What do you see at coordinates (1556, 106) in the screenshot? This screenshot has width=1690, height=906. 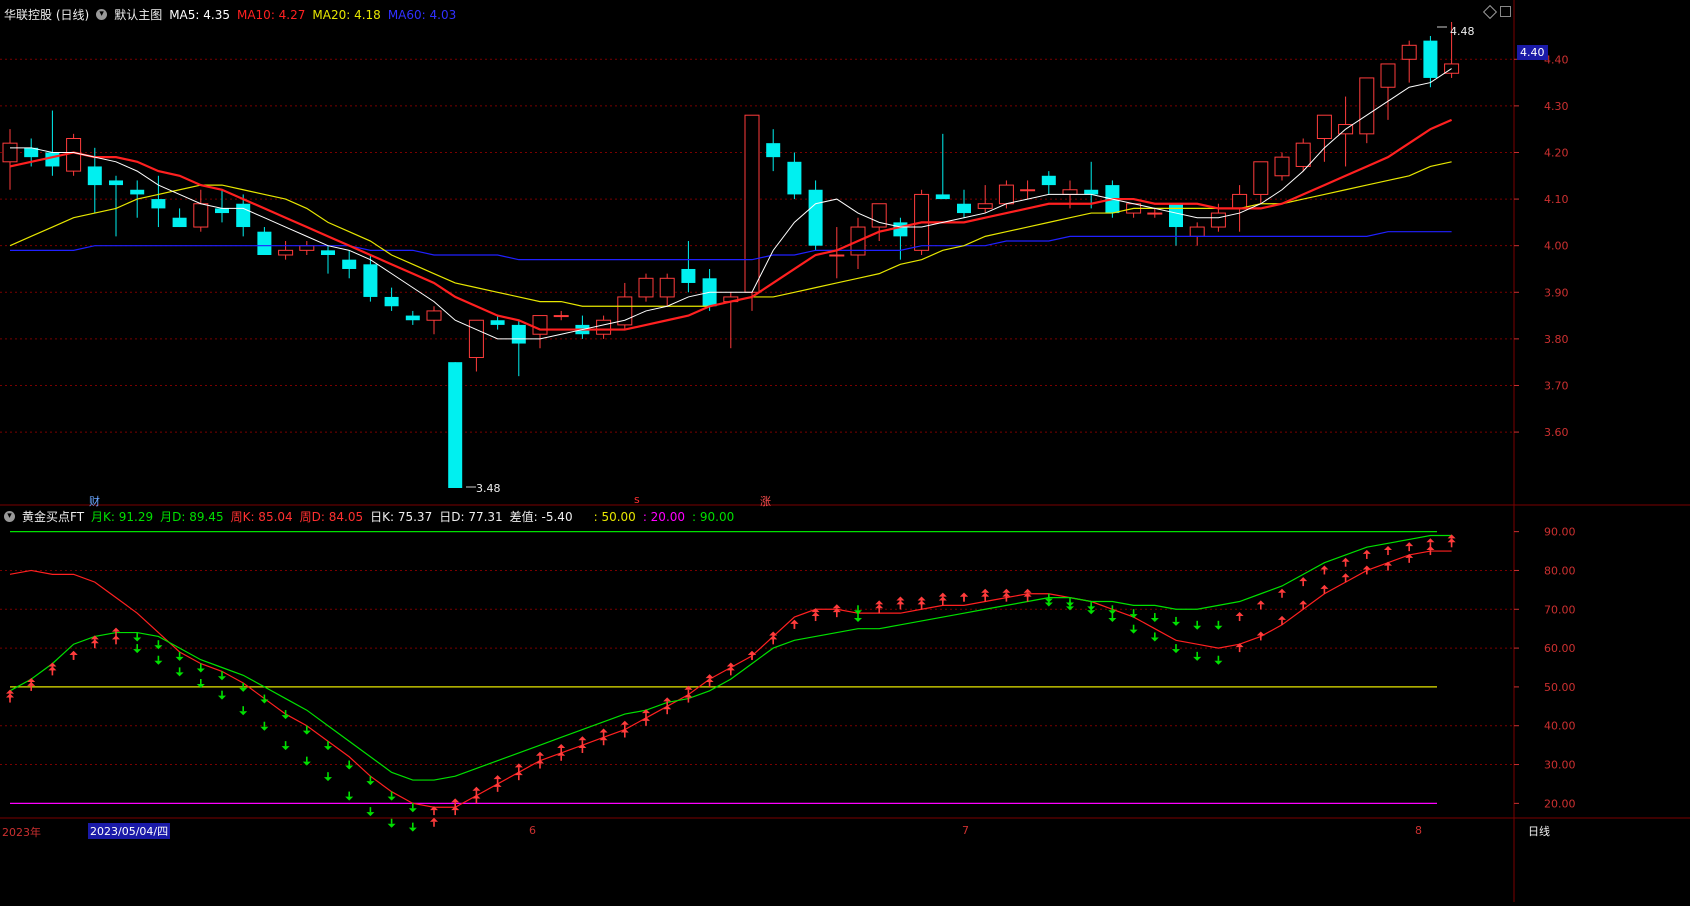 I see `price-tick-label: 4.30` at bounding box center [1556, 106].